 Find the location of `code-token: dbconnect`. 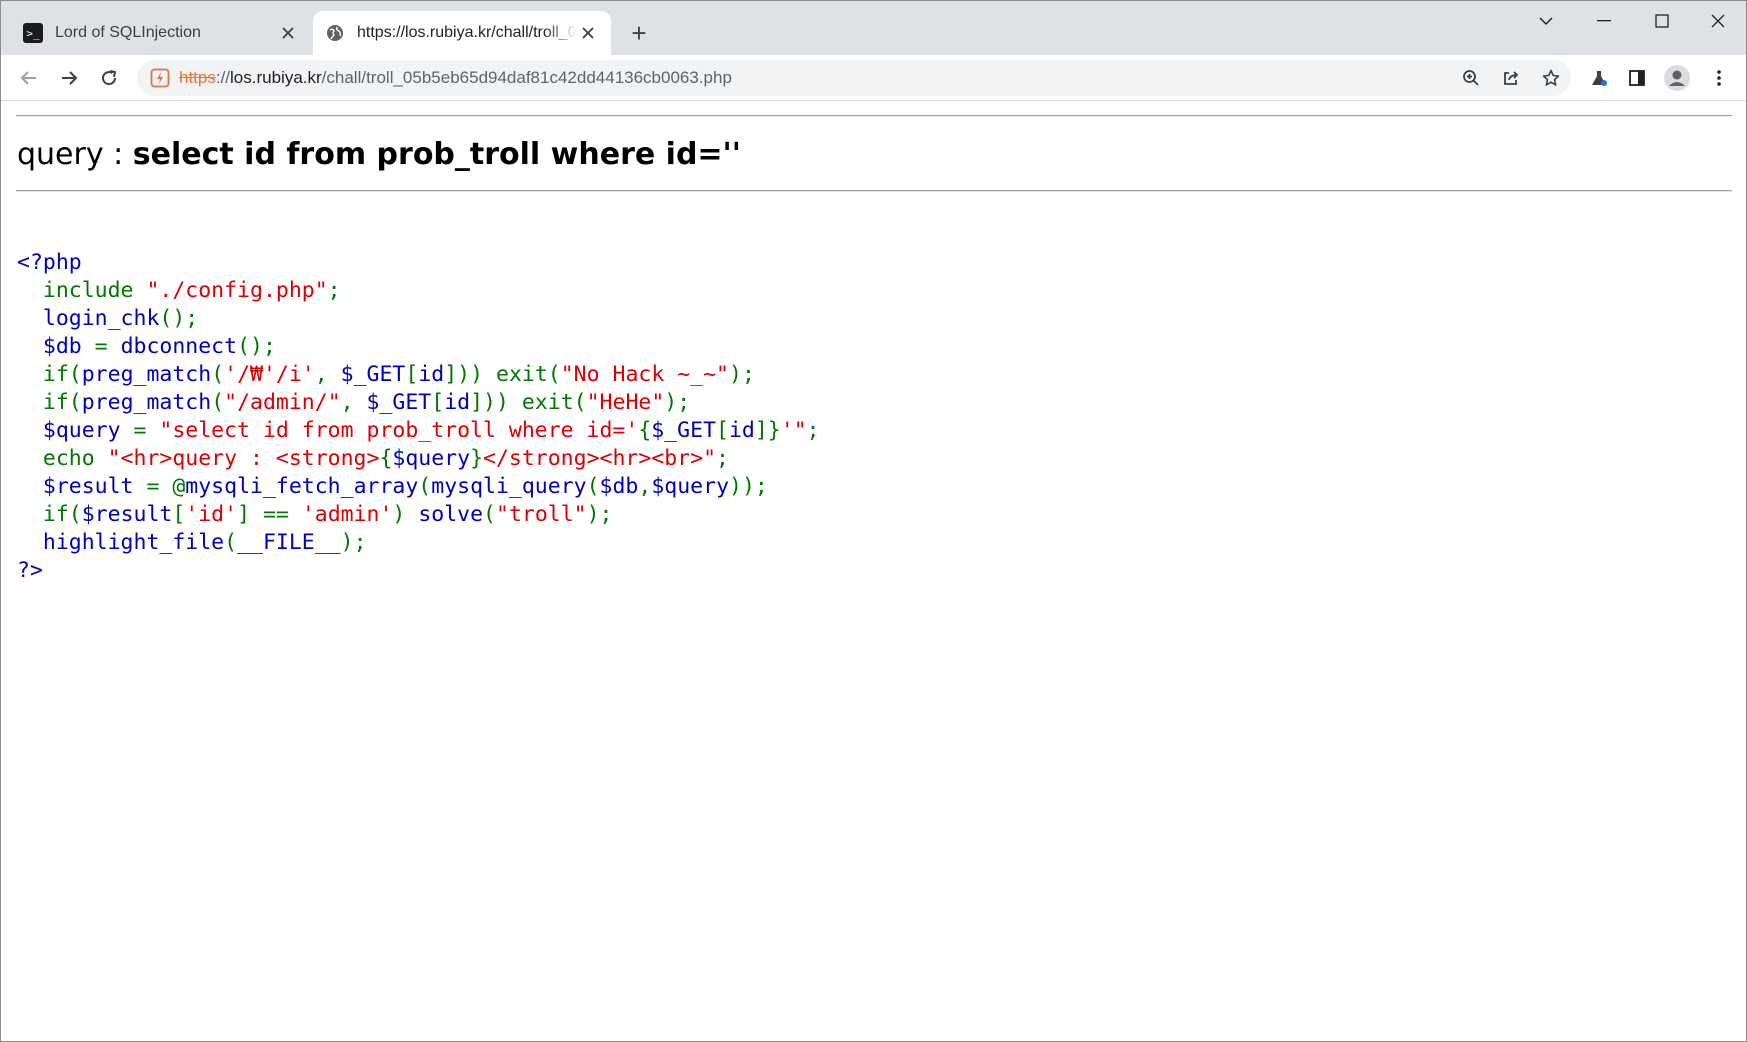

code-token: dbconnect is located at coordinates (179, 346).